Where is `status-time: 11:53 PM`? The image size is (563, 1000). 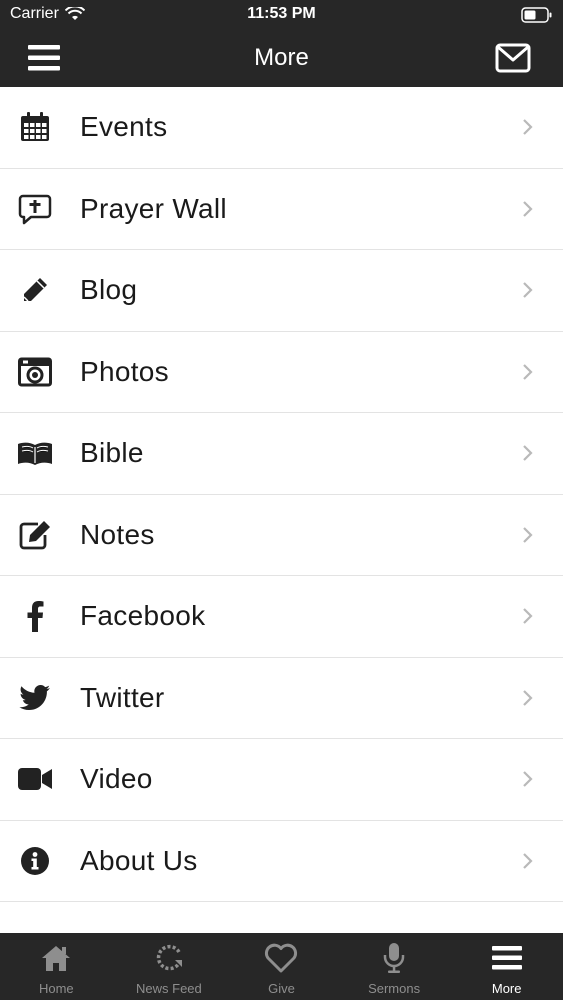
status-time: 11:53 PM is located at coordinates (281, 13).